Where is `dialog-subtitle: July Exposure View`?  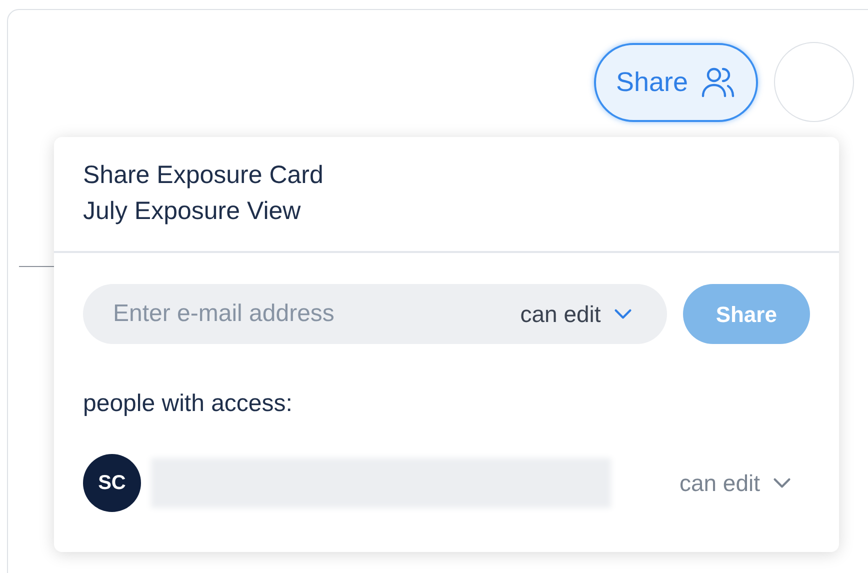 dialog-subtitle: July Exposure View is located at coordinates (192, 211).